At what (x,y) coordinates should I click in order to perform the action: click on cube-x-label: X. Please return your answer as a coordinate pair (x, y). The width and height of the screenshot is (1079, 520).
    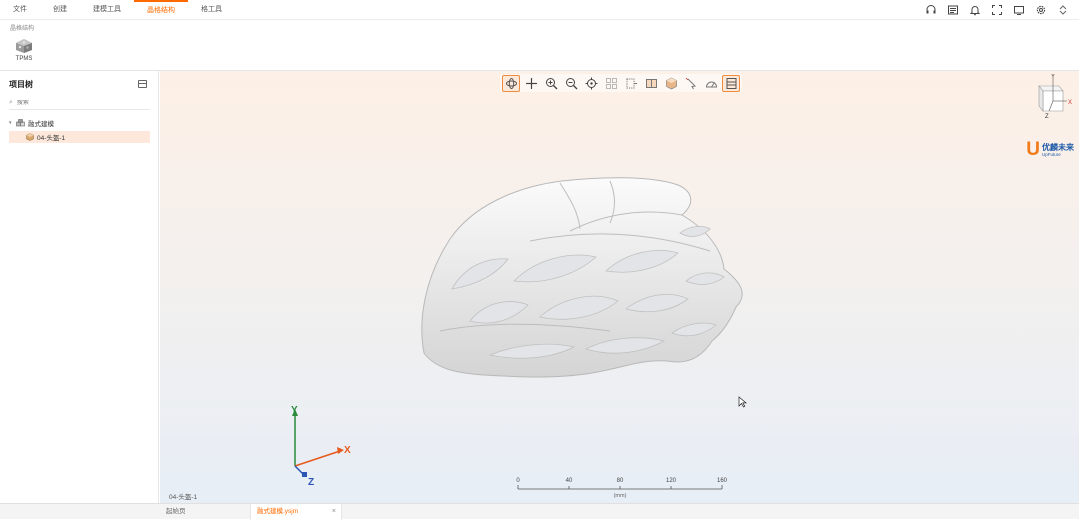
    Looking at the image, I should click on (1070, 103).